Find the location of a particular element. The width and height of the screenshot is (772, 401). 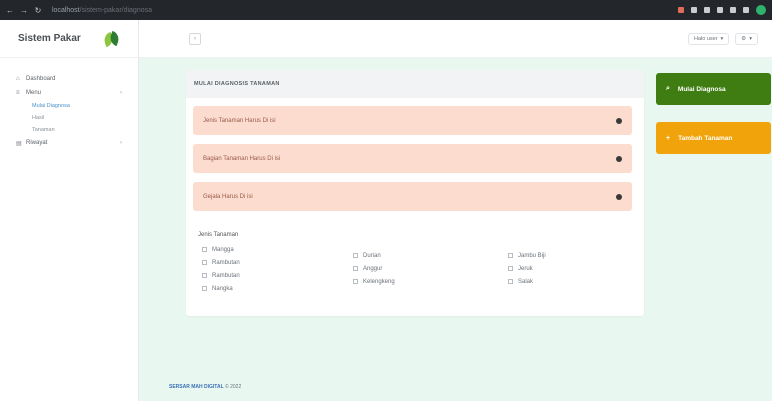

alert-bagian-tanaman: Bagian Tanaman Harus Di isi is located at coordinates (412, 158).